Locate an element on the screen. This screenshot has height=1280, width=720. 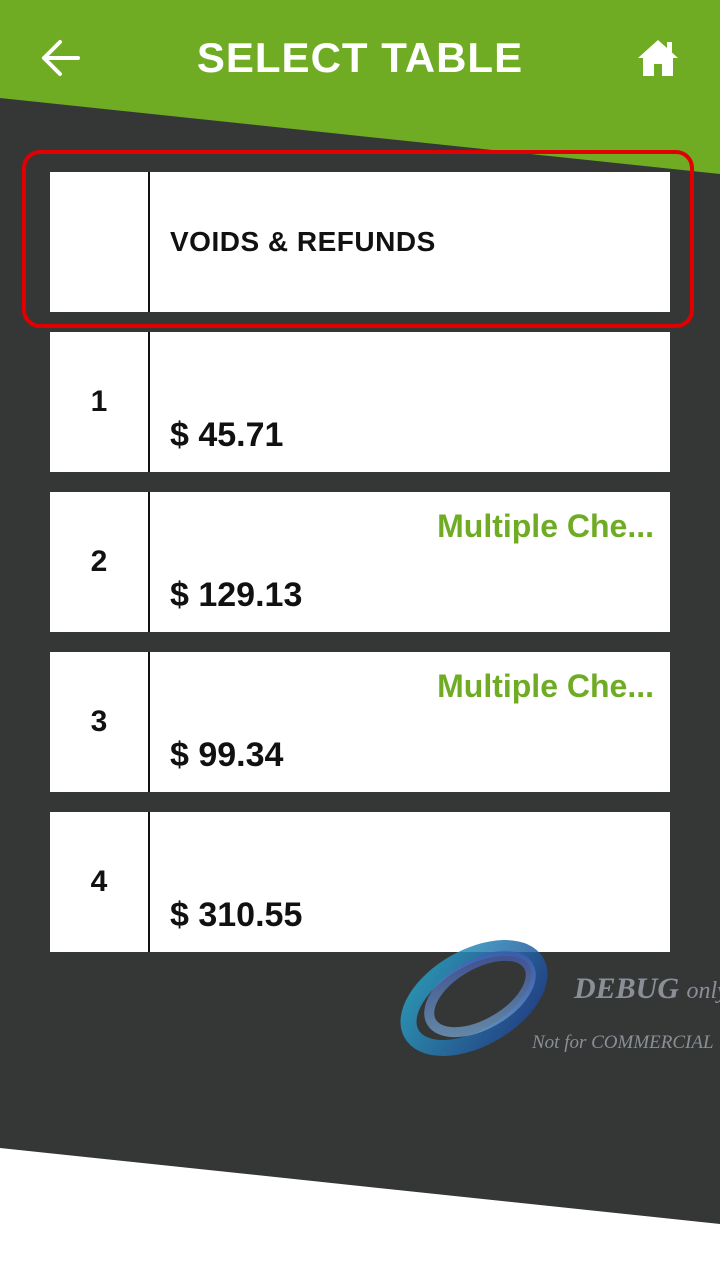
table-info-cell: $ 45.71 is located at coordinates (410, 402).